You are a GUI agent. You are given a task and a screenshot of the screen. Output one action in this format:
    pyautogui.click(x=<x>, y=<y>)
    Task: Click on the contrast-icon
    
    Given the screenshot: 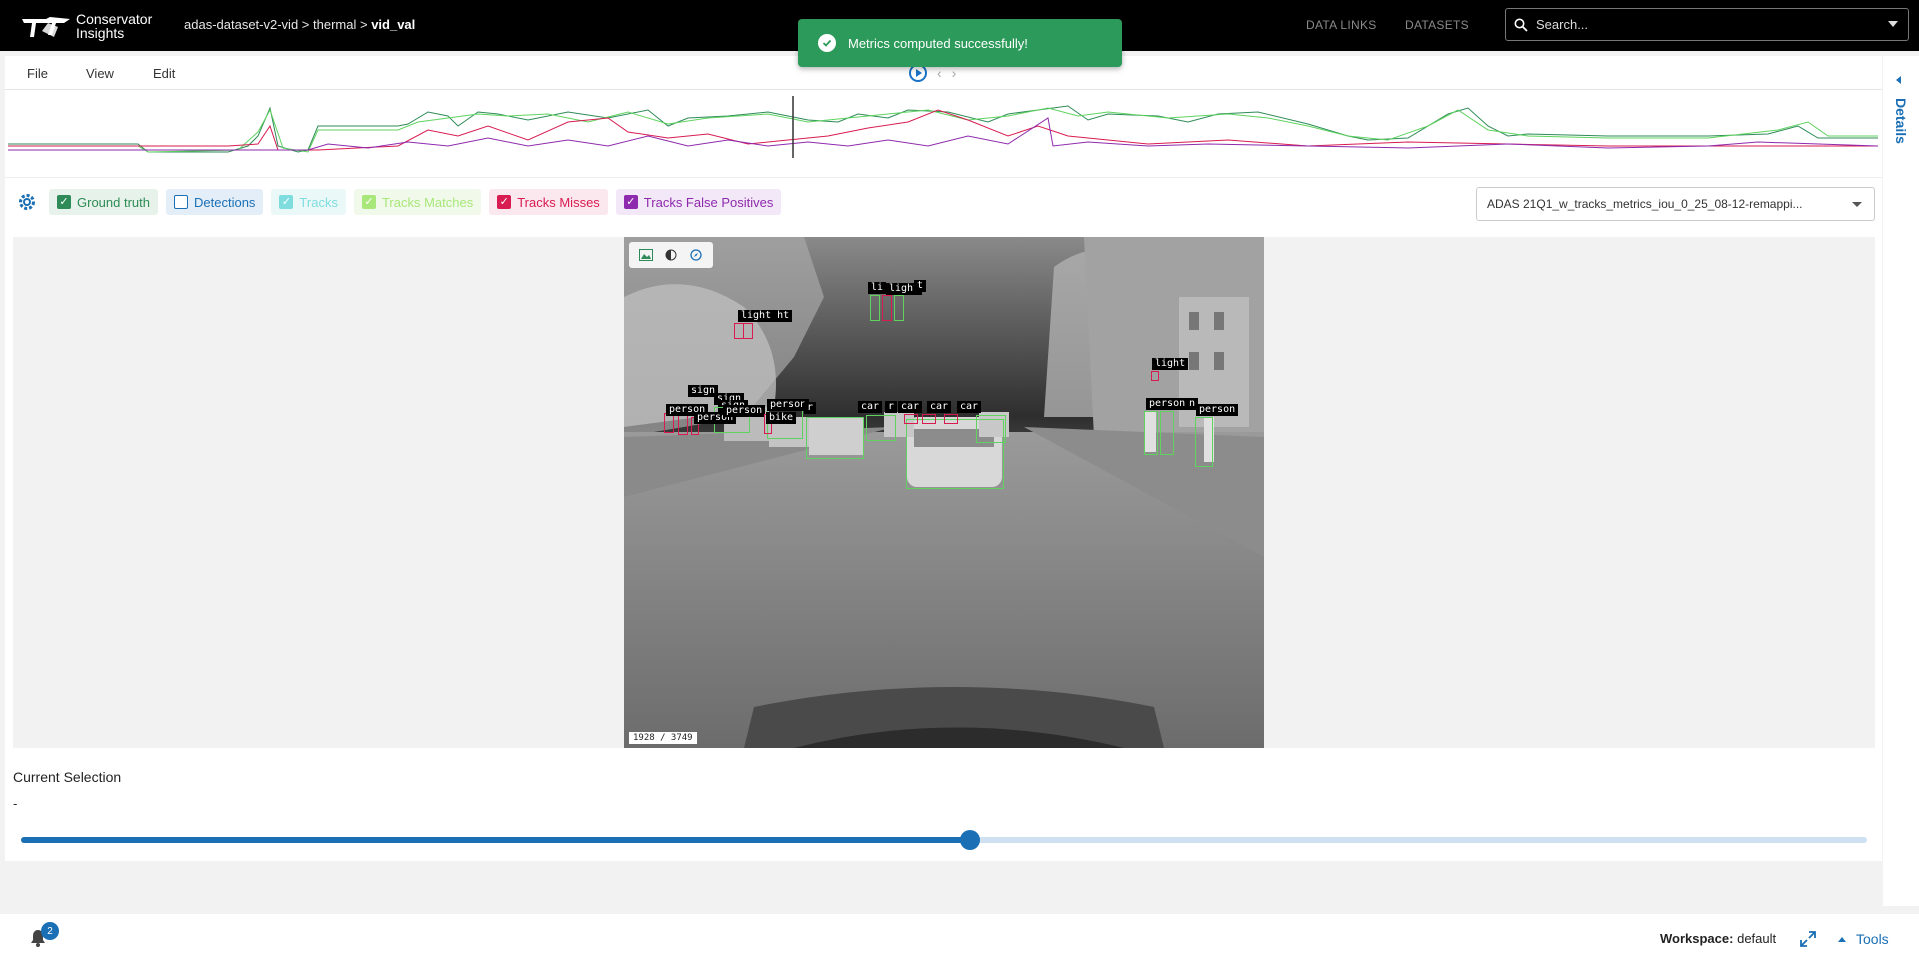 What is the action you would take?
    pyautogui.click(x=671, y=255)
    